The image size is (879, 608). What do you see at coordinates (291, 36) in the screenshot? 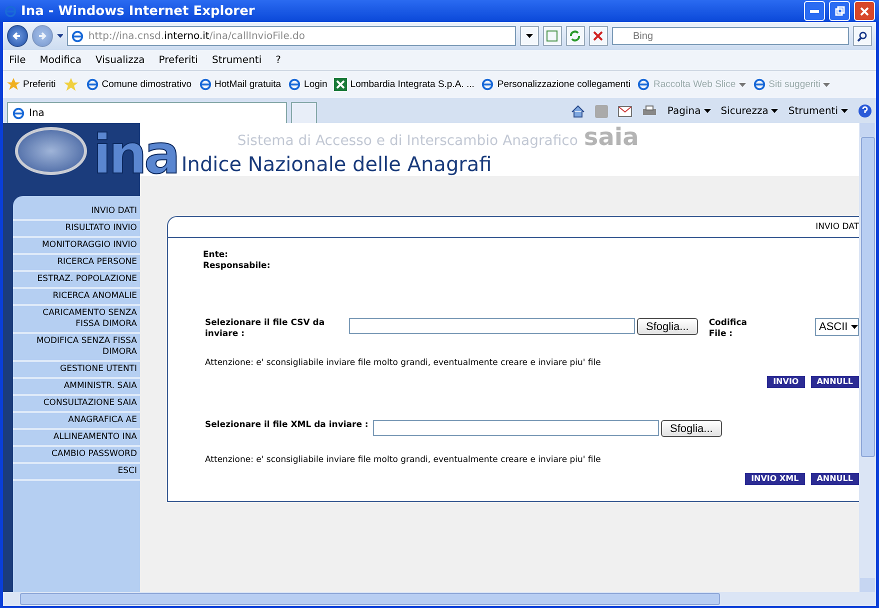
I see `address-field: http://ina.cnsd.interno.it/ina/callInvioFile.do` at bounding box center [291, 36].